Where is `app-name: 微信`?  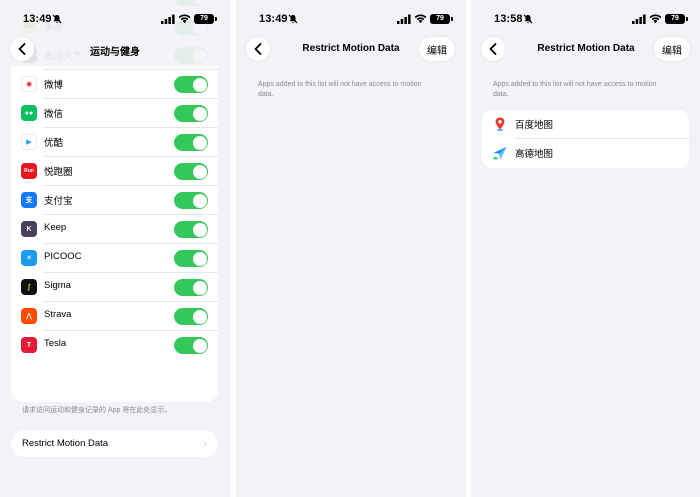 app-name: 微信 is located at coordinates (54, 114).